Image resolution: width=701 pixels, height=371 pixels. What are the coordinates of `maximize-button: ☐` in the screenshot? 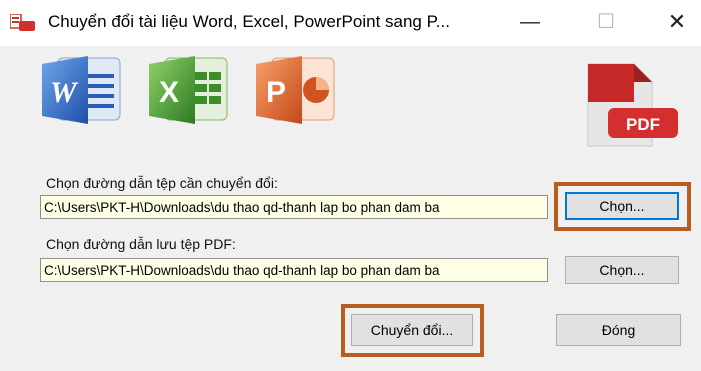 It's located at (606, 22).